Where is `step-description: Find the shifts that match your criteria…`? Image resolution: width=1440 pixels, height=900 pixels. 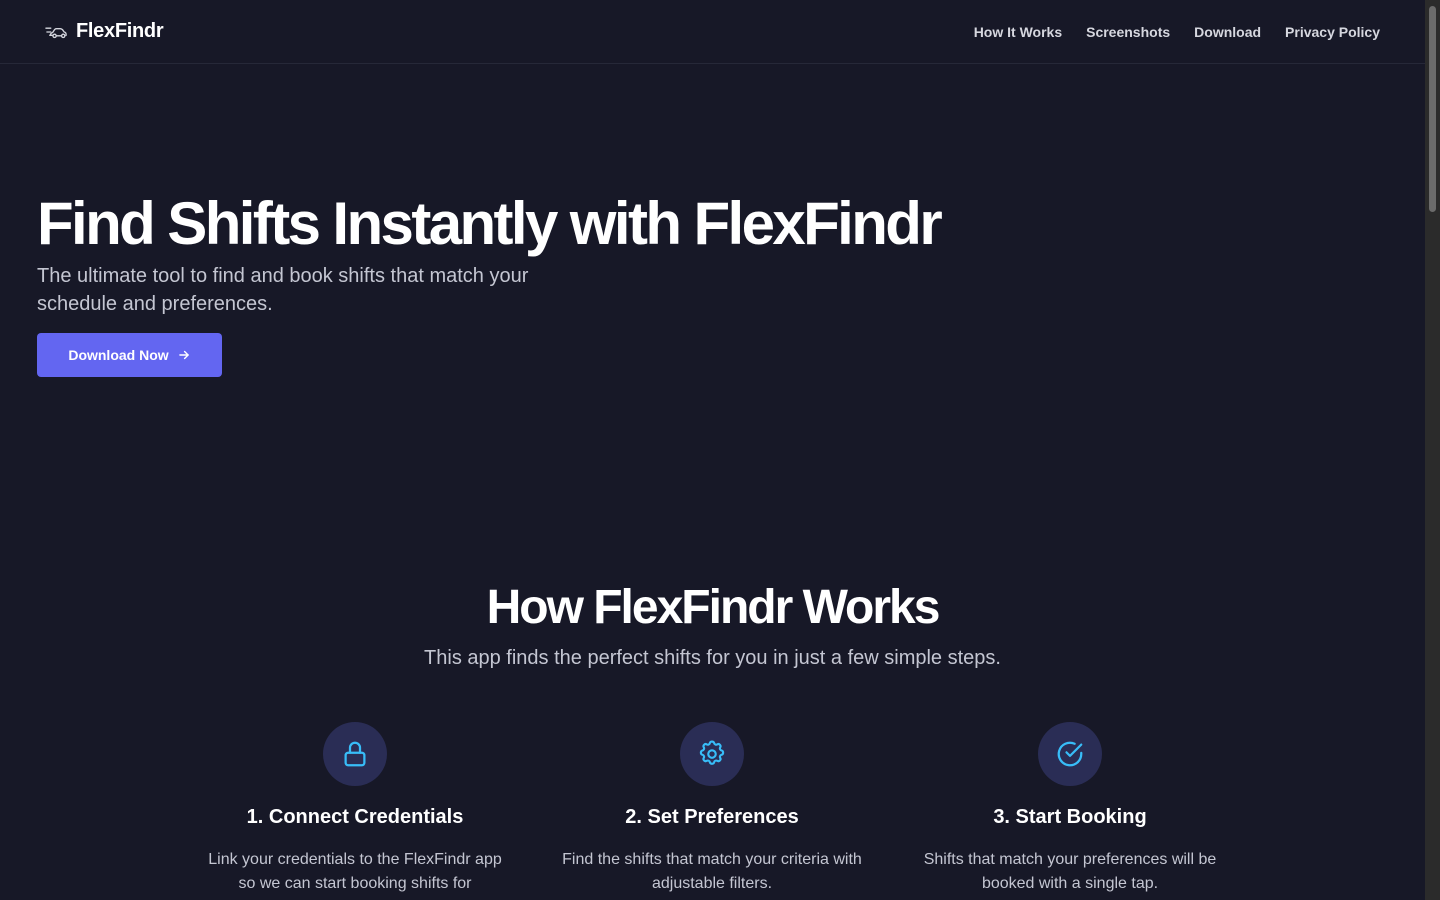
step-description: Find the shifts that match your criteria… is located at coordinates (712, 871).